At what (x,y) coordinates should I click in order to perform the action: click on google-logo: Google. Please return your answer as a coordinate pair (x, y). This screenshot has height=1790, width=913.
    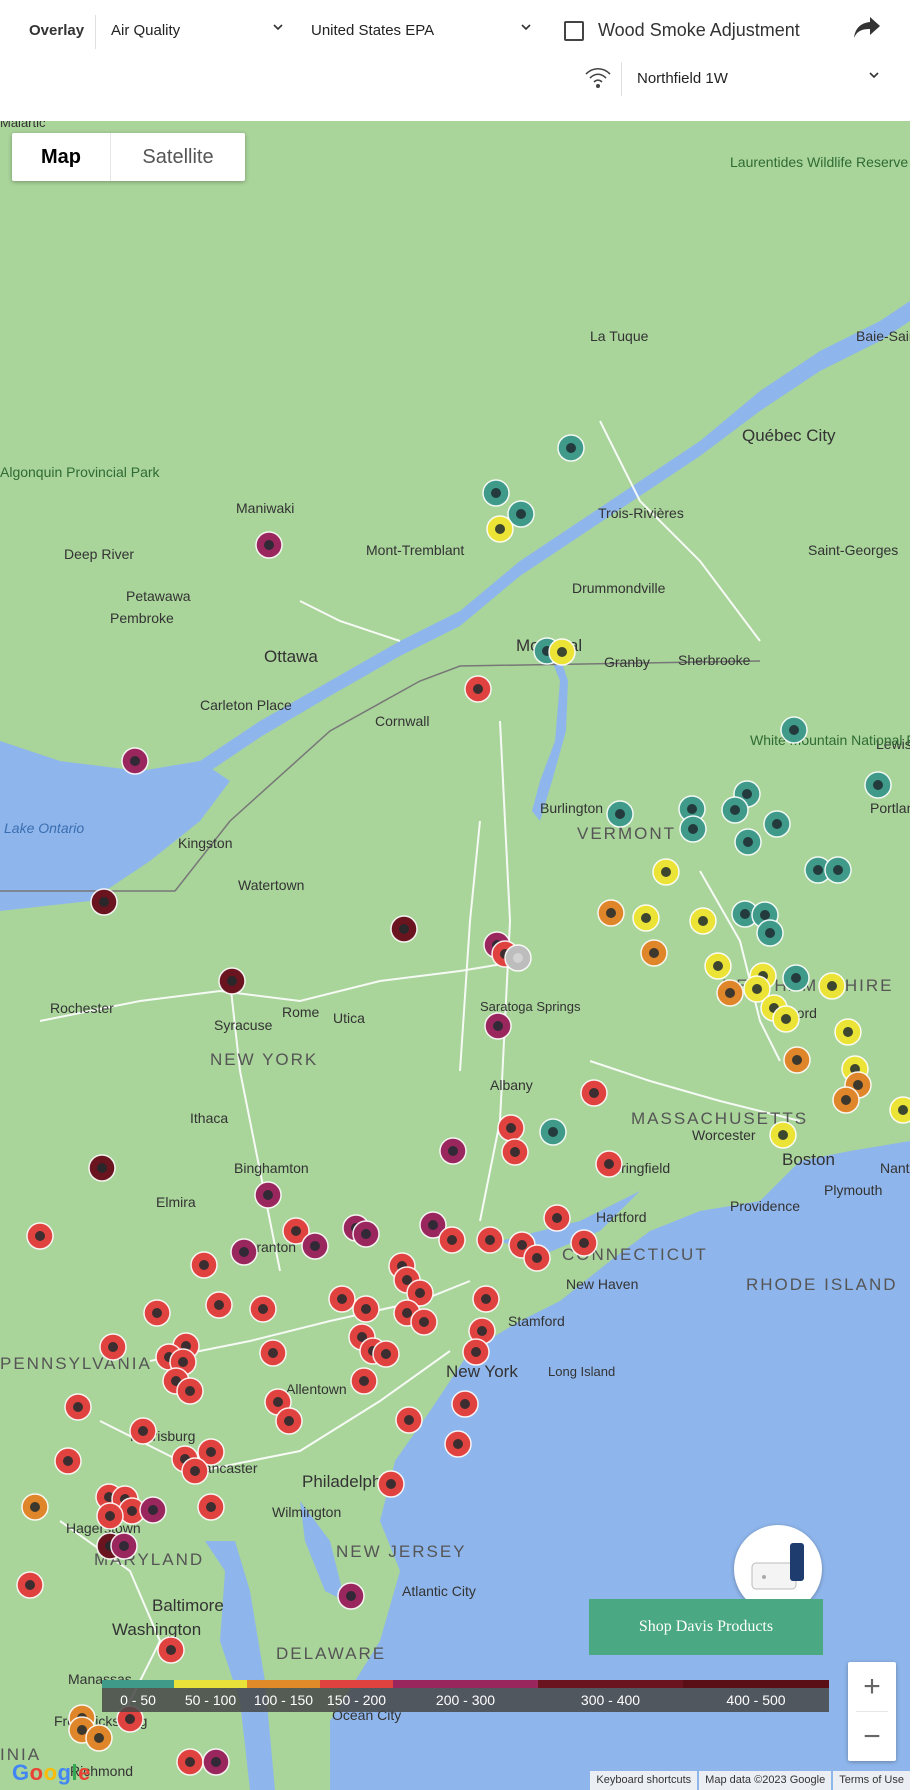
    Looking at the image, I should click on (51, 1773).